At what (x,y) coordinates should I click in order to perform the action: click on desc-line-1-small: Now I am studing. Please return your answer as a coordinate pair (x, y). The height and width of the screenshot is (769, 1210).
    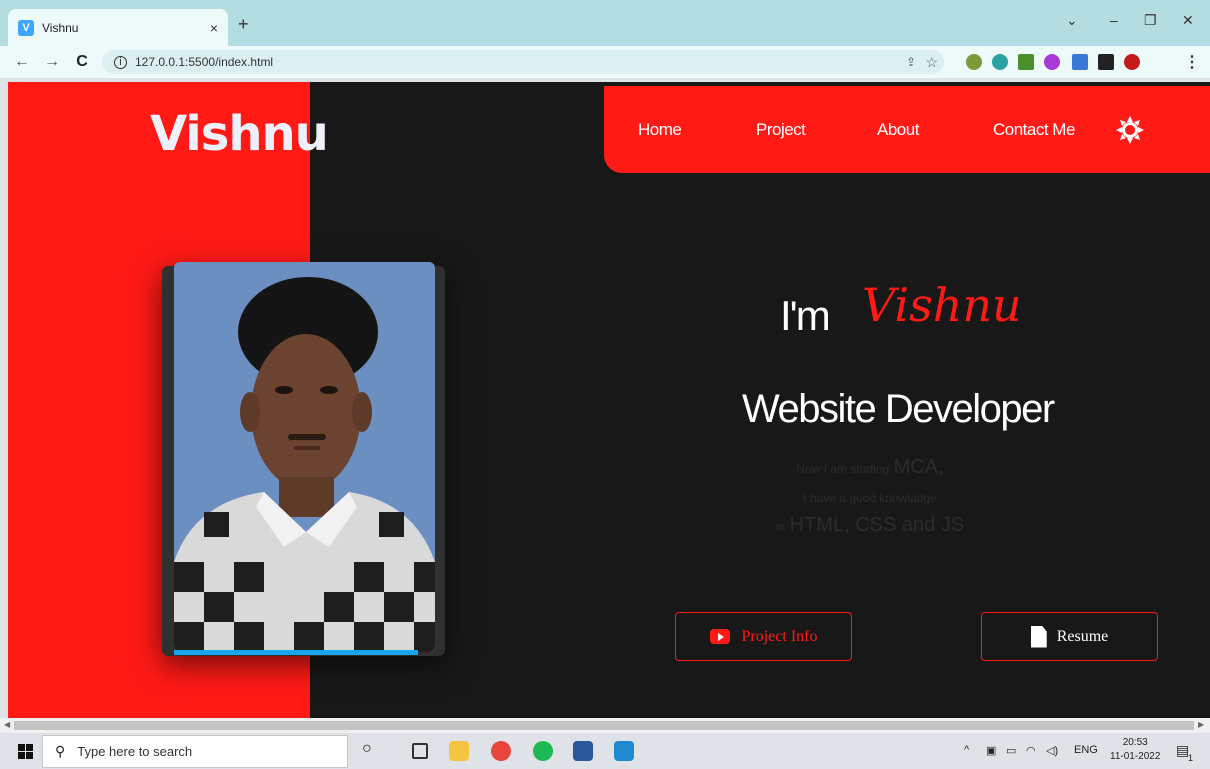
    Looking at the image, I should click on (843, 469).